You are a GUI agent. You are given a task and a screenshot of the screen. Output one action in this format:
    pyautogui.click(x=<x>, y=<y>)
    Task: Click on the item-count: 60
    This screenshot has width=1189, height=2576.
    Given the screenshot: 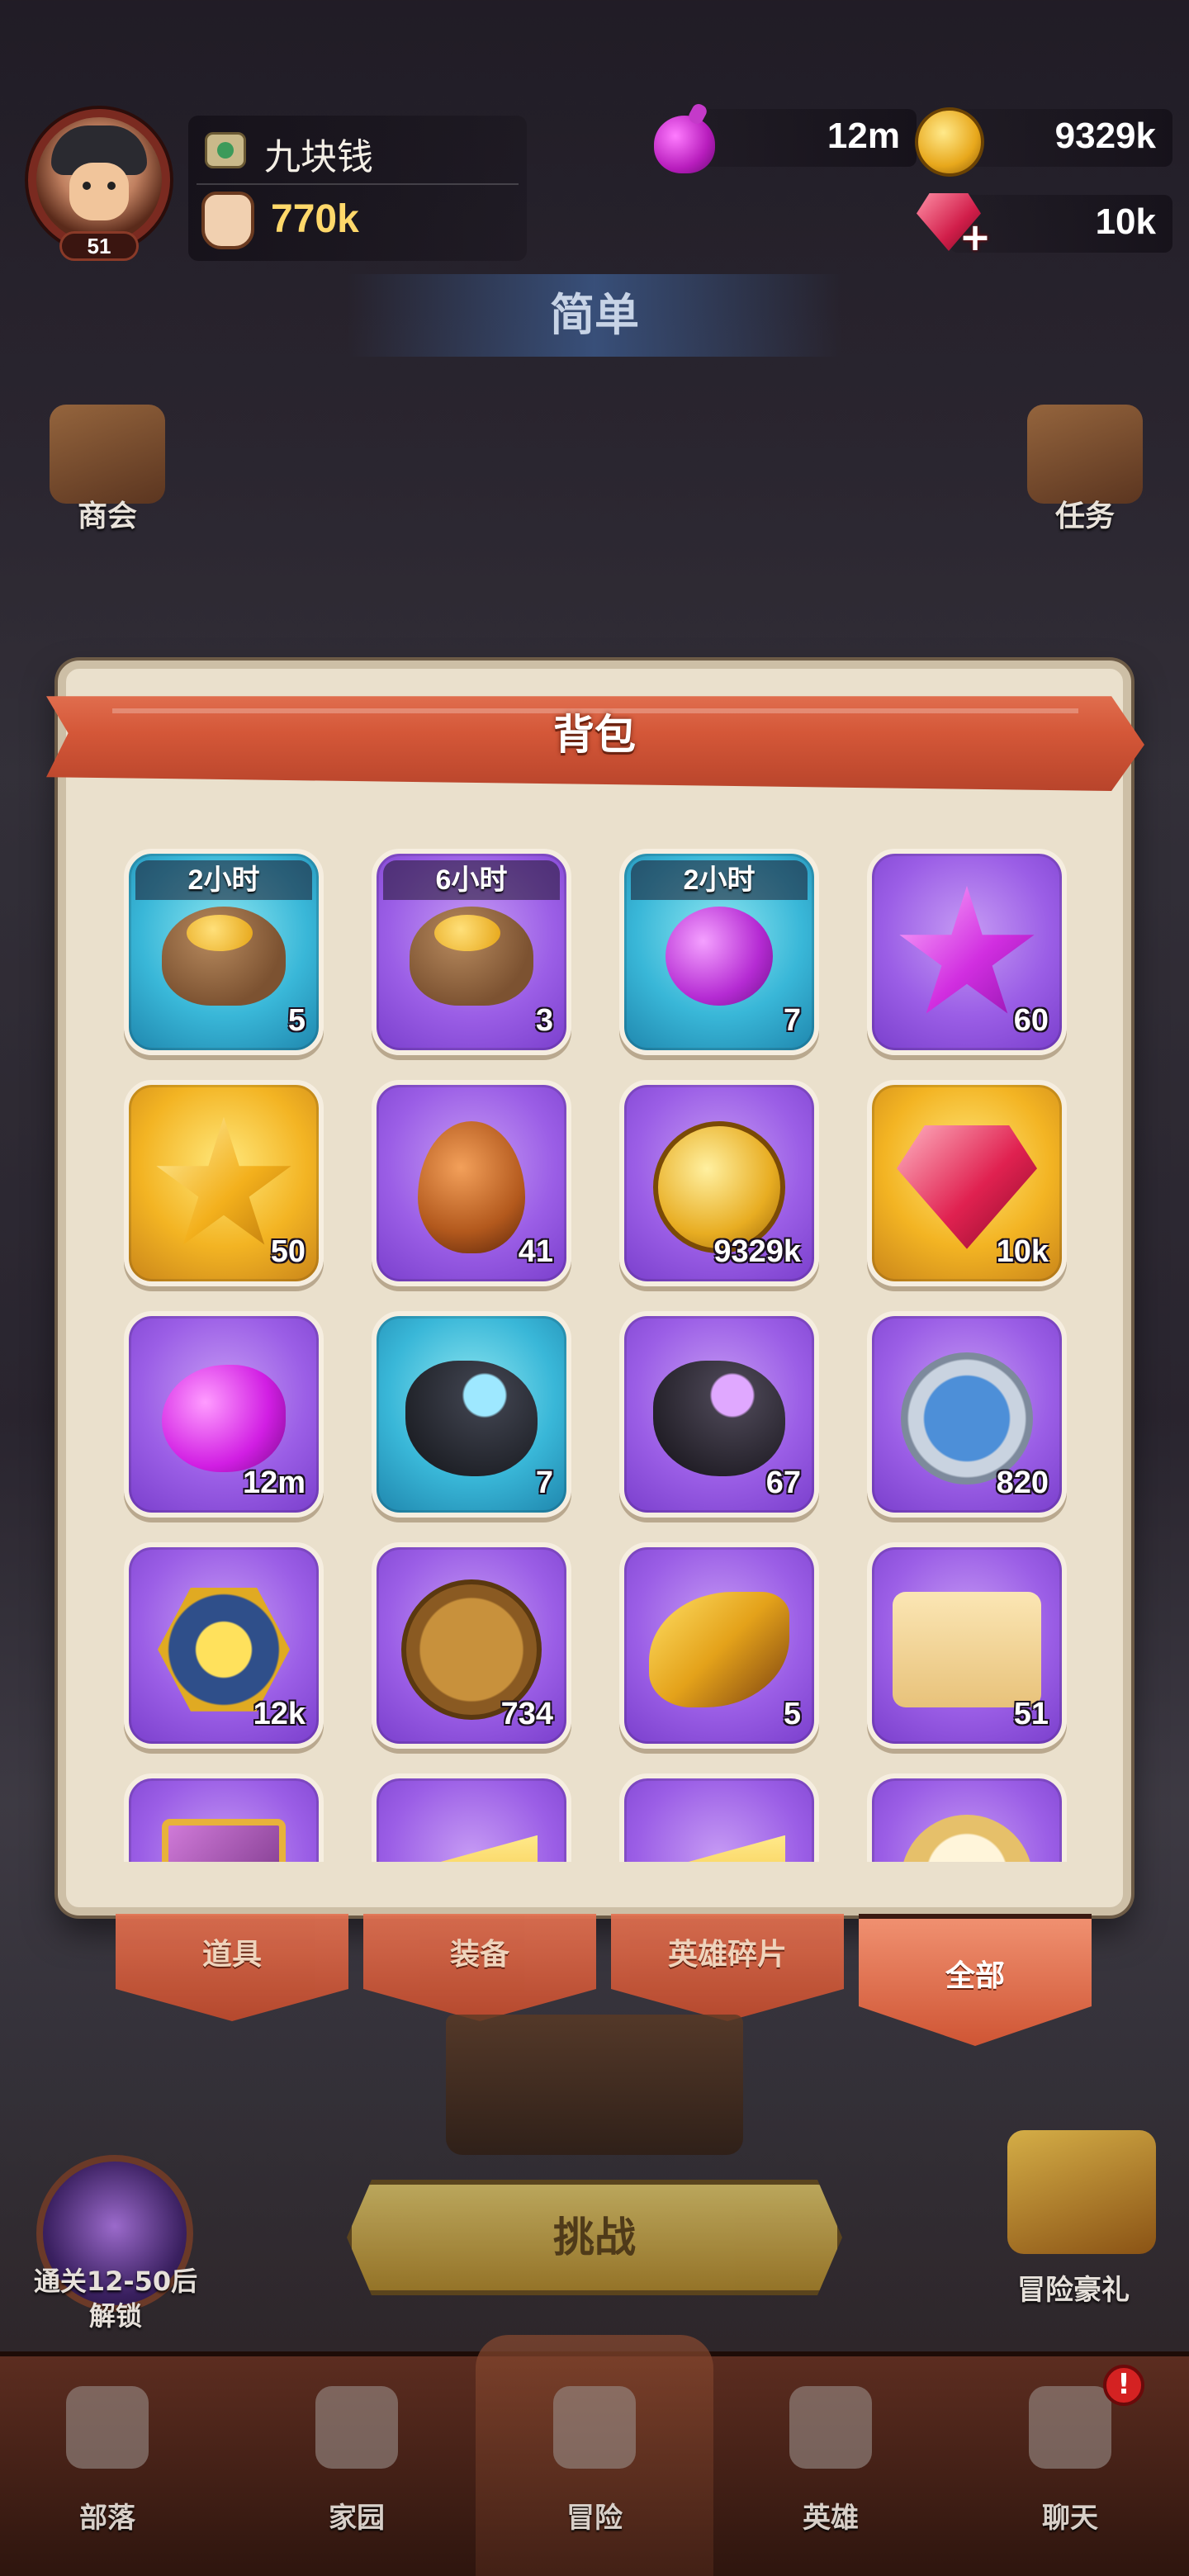 What is the action you would take?
    pyautogui.click(x=1031, y=1020)
    